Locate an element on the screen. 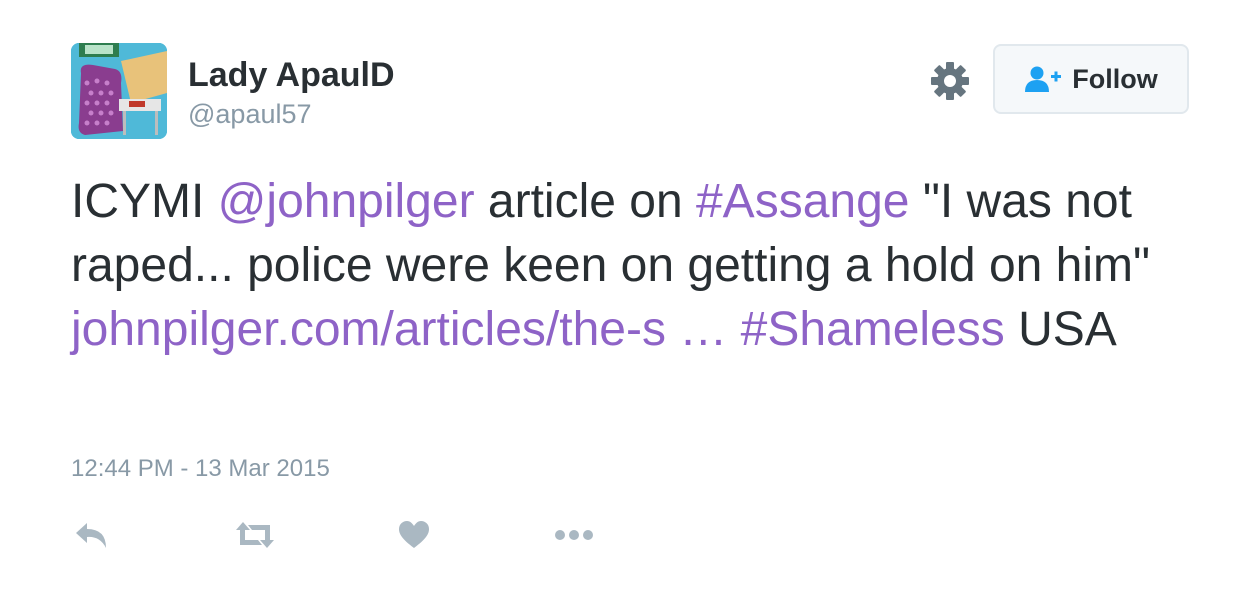 The width and height of the screenshot is (1258, 597). avatar is located at coordinates (119, 91).